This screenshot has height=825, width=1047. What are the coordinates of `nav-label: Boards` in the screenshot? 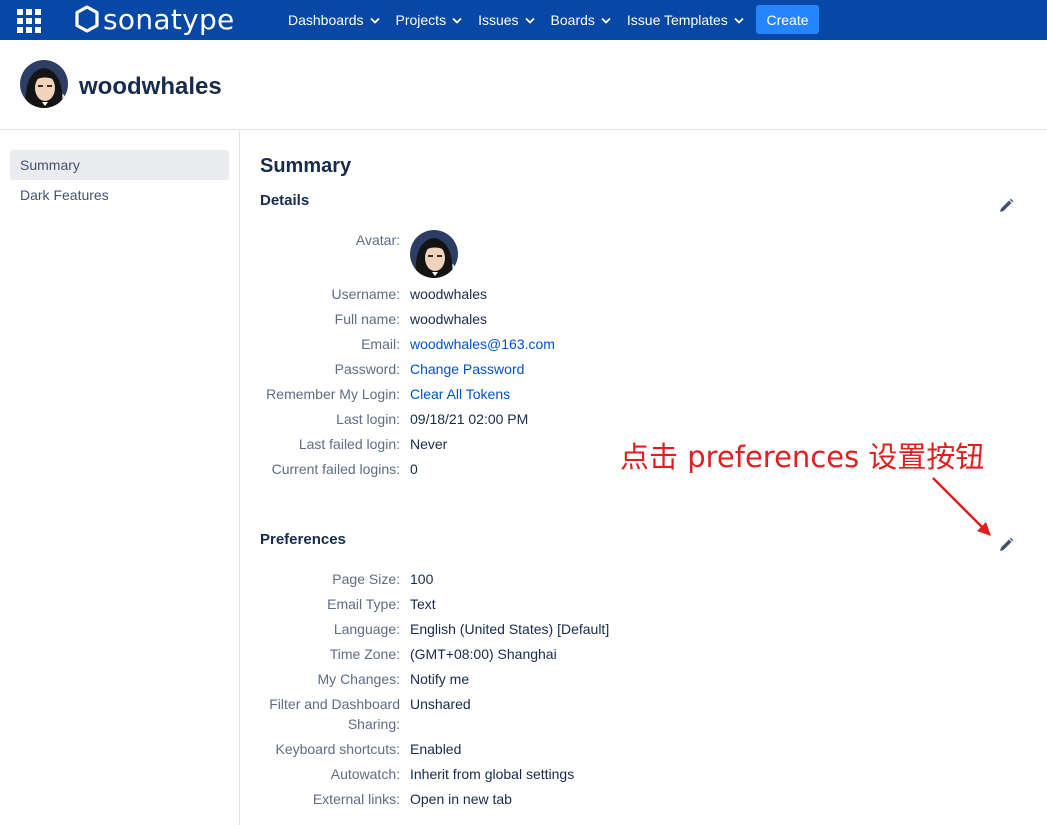 It's located at (572, 20).